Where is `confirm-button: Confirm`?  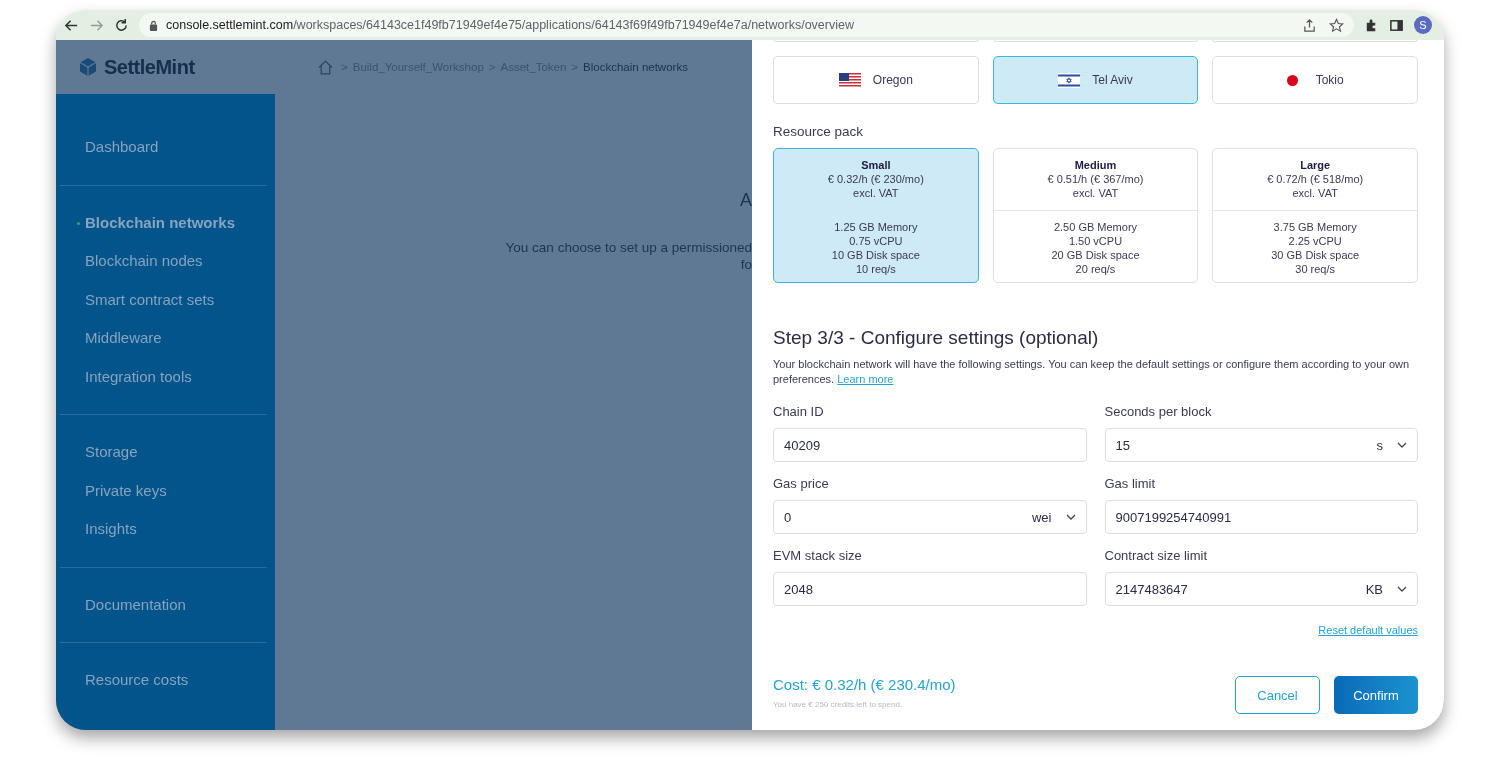
confirm-button: Confirm is located at coordinates (1376, 695).